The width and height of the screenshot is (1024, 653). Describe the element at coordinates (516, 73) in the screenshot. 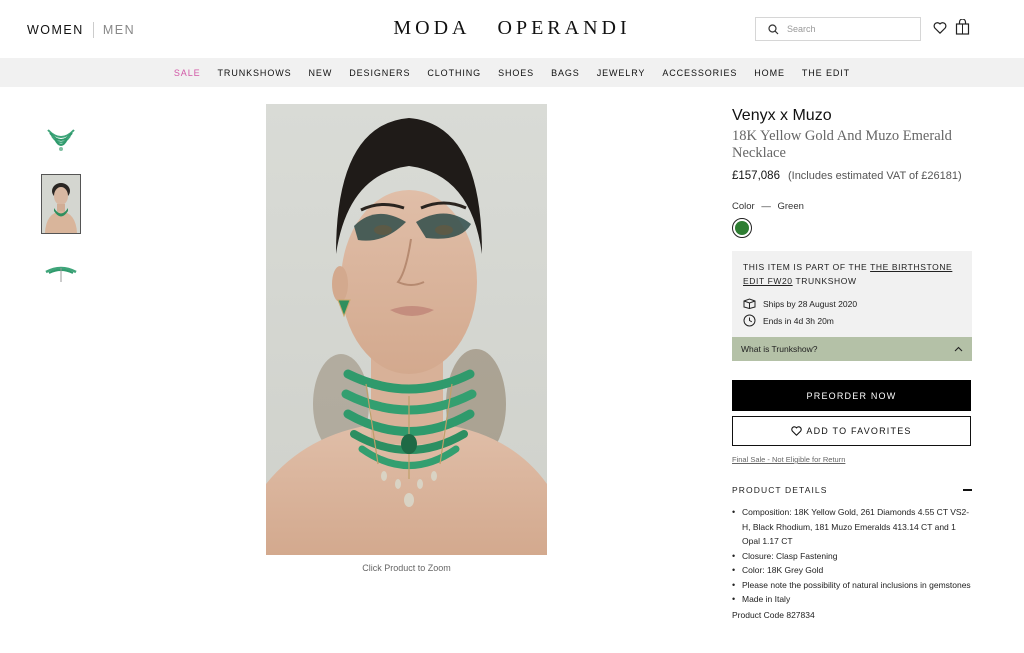

I see `nav-item-shoes: SHOES` at that location.